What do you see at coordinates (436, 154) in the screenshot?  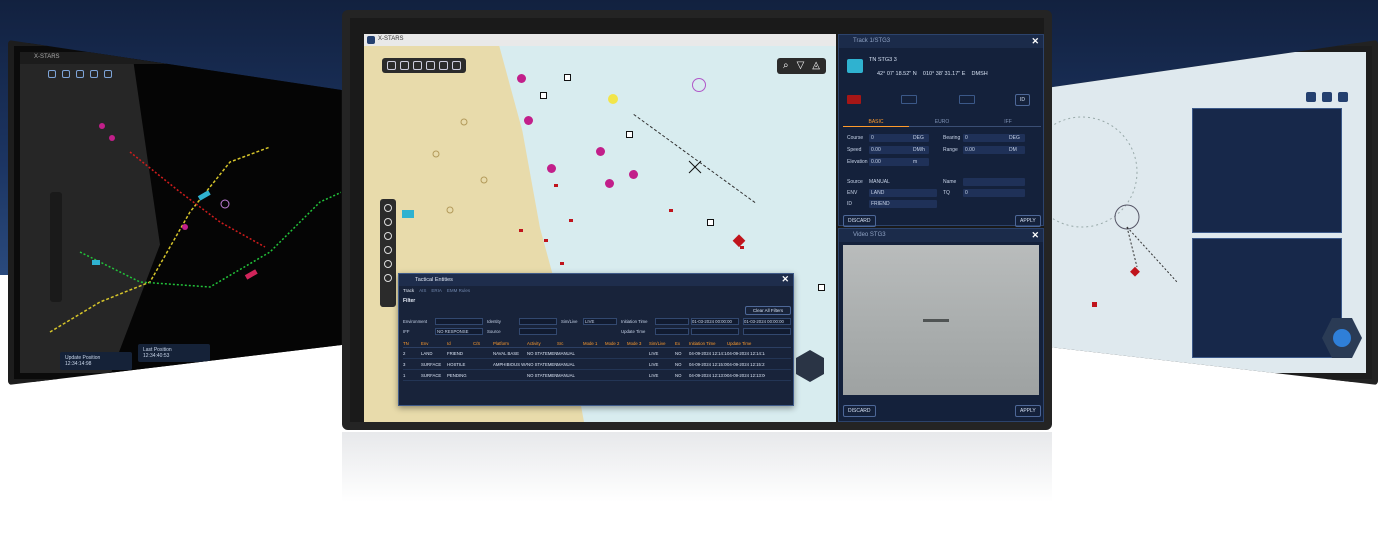 I see `coastal-marker` at bounding box center [436, 154].